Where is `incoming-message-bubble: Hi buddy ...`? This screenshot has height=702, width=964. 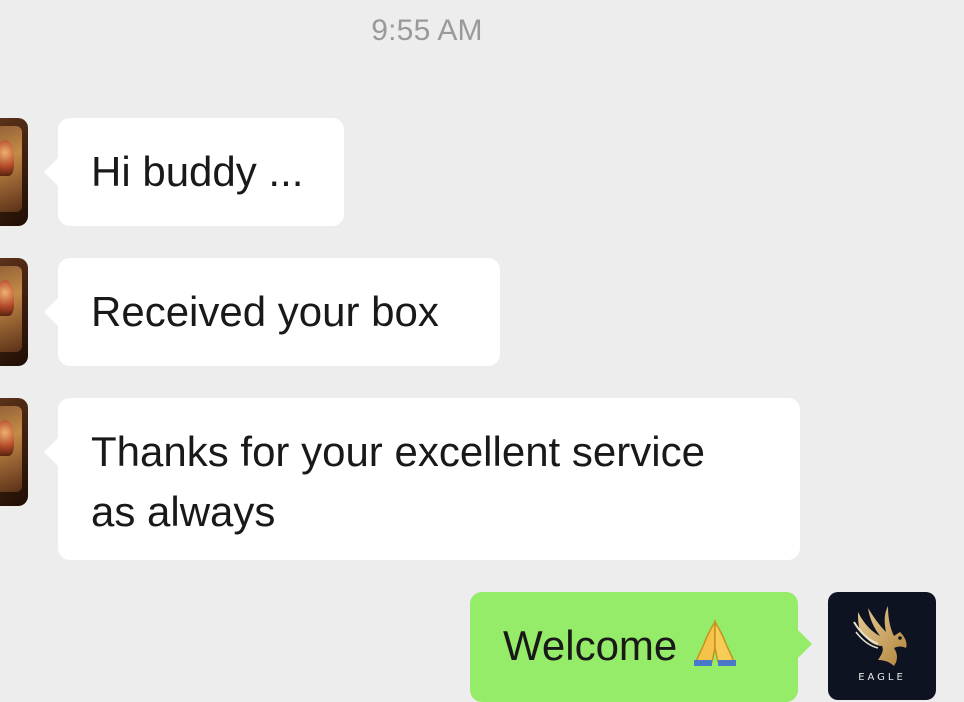
incoming-message-bubble: Hi buddy ... is located at coordinates (194, 172).